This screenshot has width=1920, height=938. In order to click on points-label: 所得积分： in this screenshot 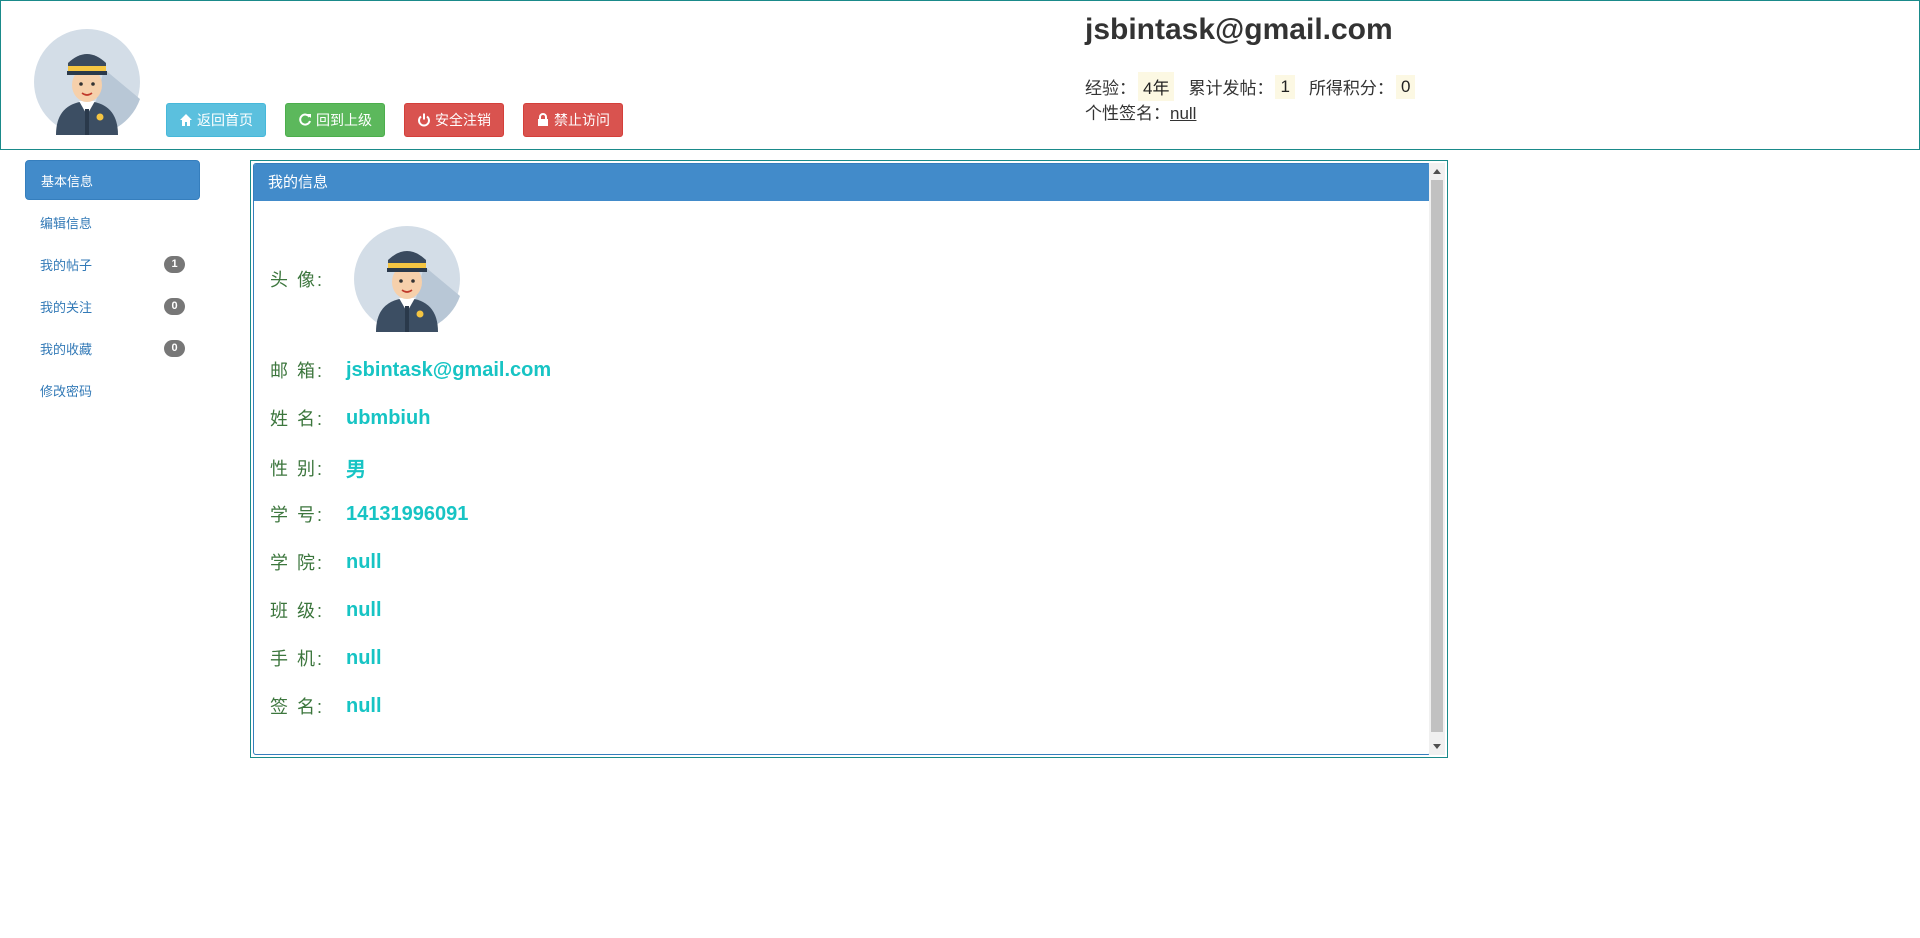, I will do `click(1351, 88)`.